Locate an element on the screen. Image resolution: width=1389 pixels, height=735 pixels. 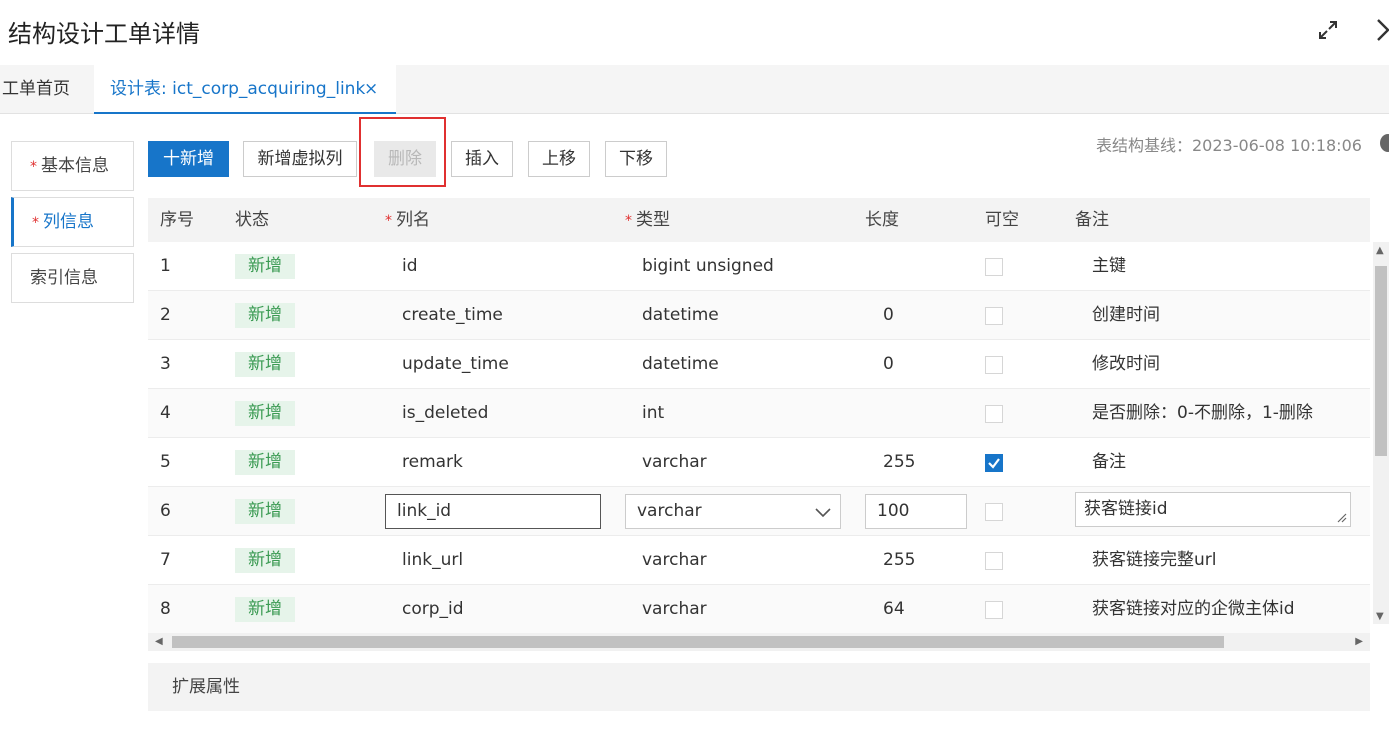
table-row: 5 新增 remark varchar 255 备注 is located at coordinates (759, 462).